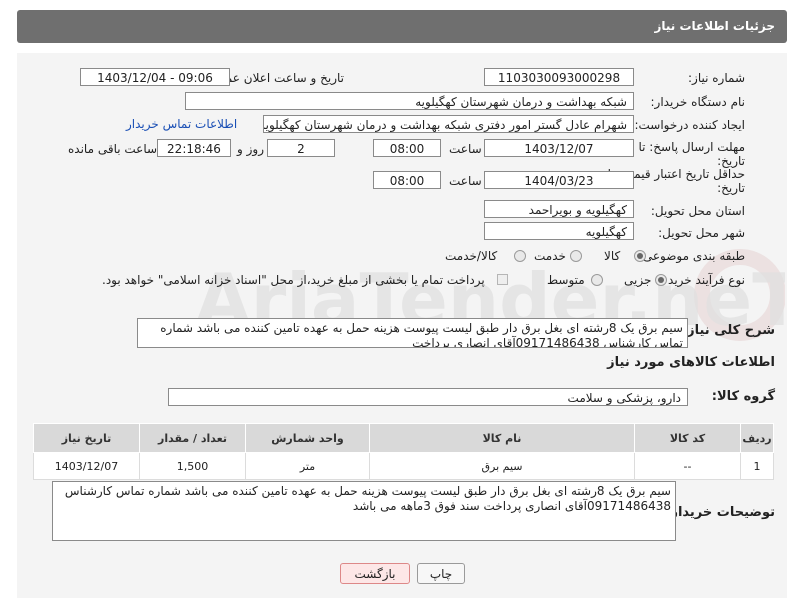 Image resolution: width=789 pixels, height=598 pixels. I want to click on remaining-label: ساعت باقی مانده, so click(113, 149).